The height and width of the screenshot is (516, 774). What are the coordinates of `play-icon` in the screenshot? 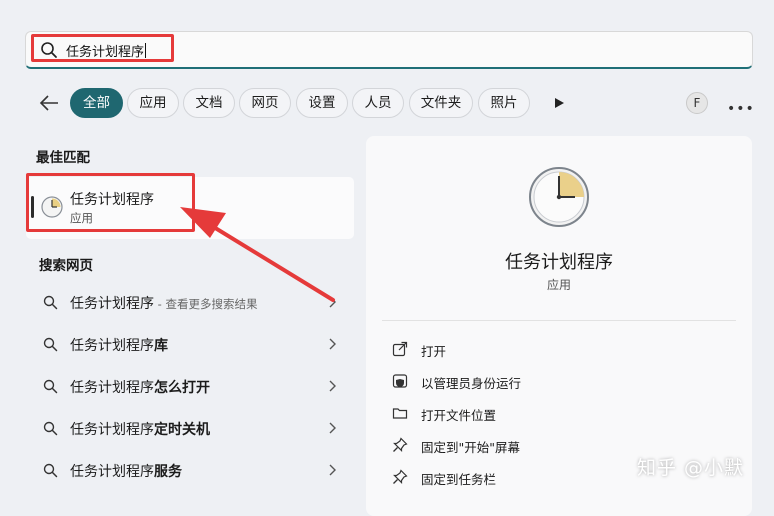 It's located at (559, 103).